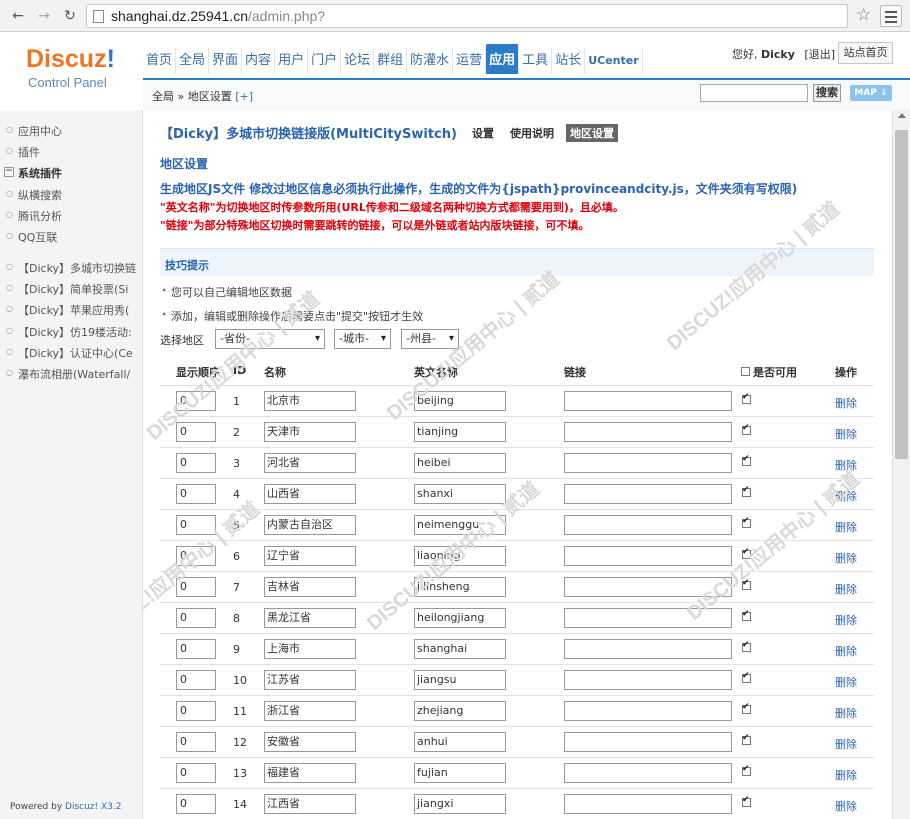 This screenshot has height=819, width=910. Describe the element at coordinates (532, 133) in the screenshot. I see `tab-usage: 使用说明` at that location.